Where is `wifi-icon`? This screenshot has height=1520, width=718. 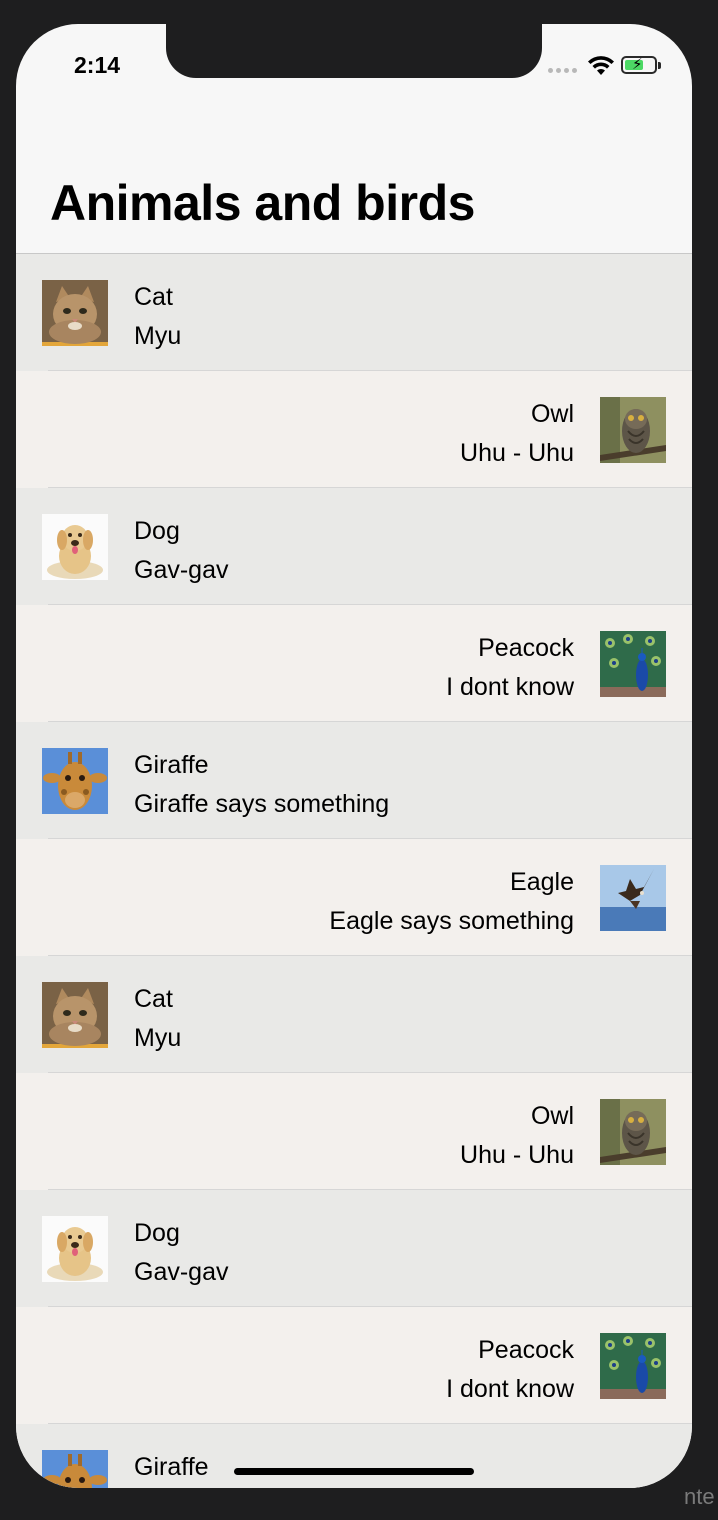 wifi-icon is located at coordinates (601, 68).